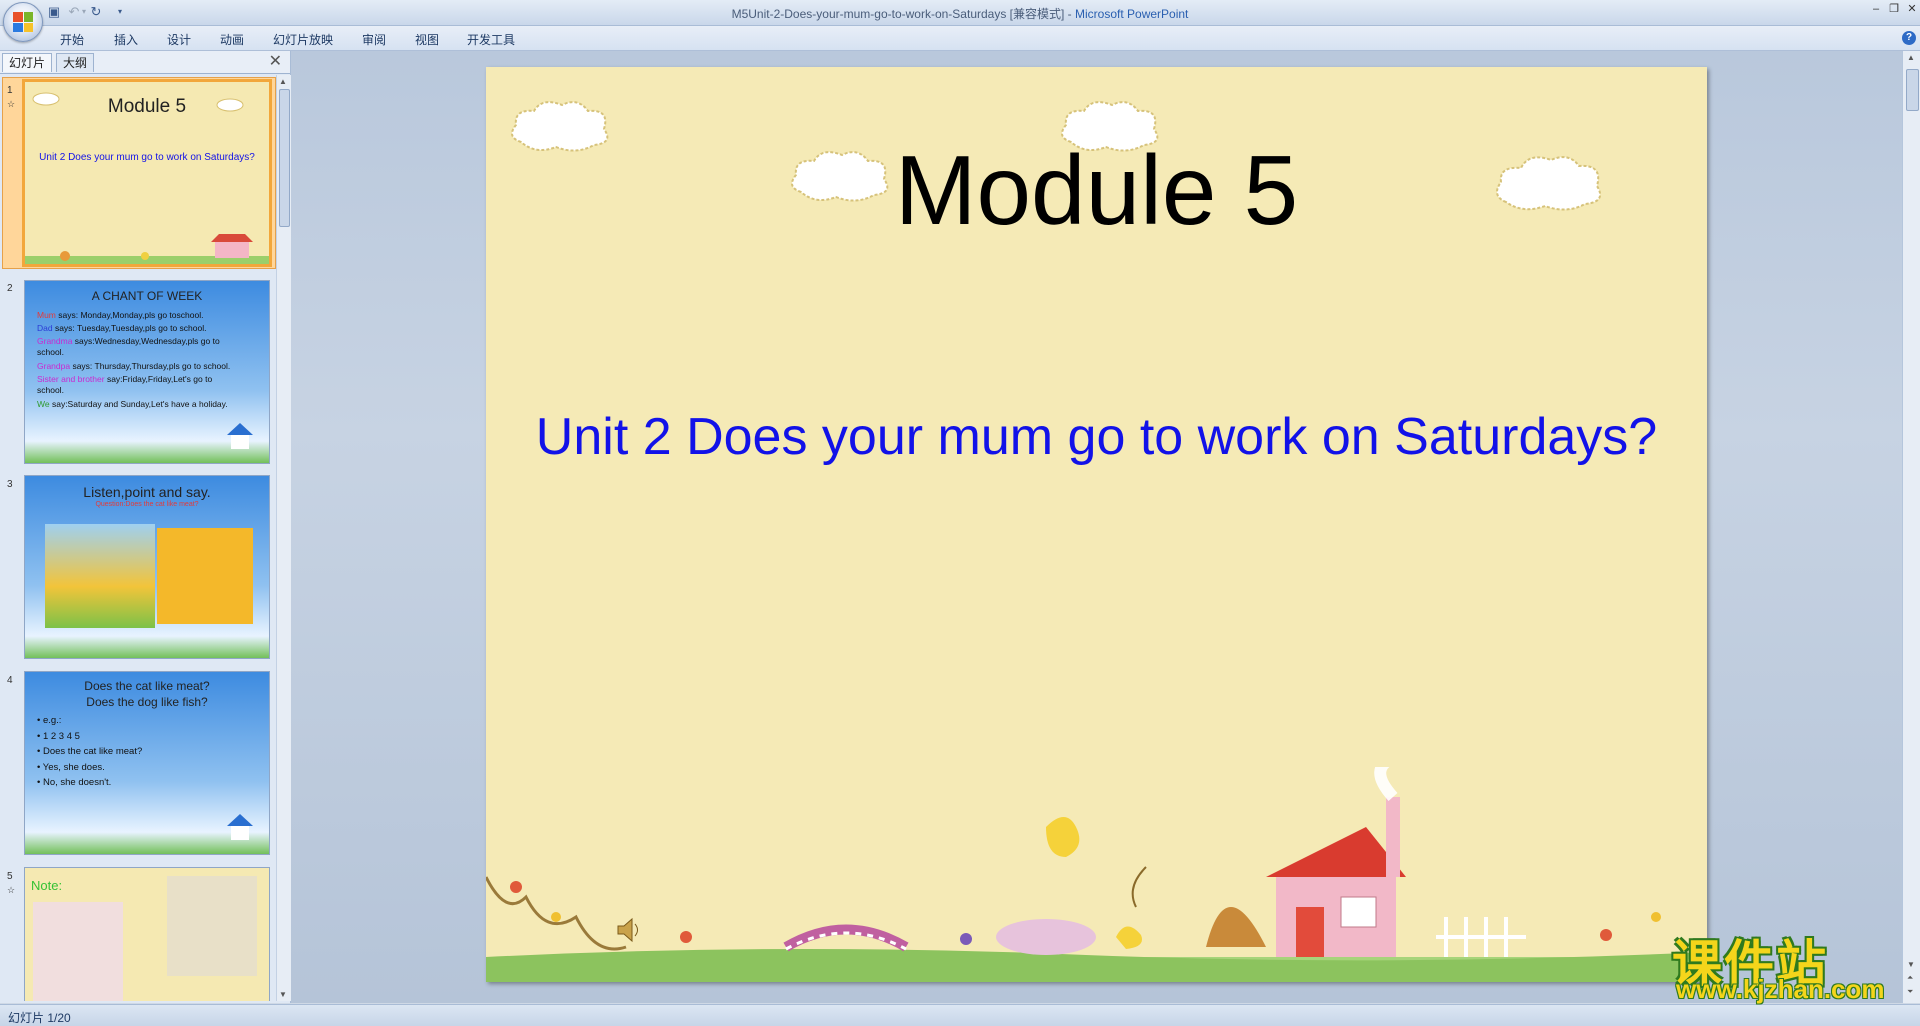 This screenshot has width=1920, height=1026. Describe the element at coordinates (74, 782) in the screenshot. I see `bullet-line: • No, she doesn't.` at that location.